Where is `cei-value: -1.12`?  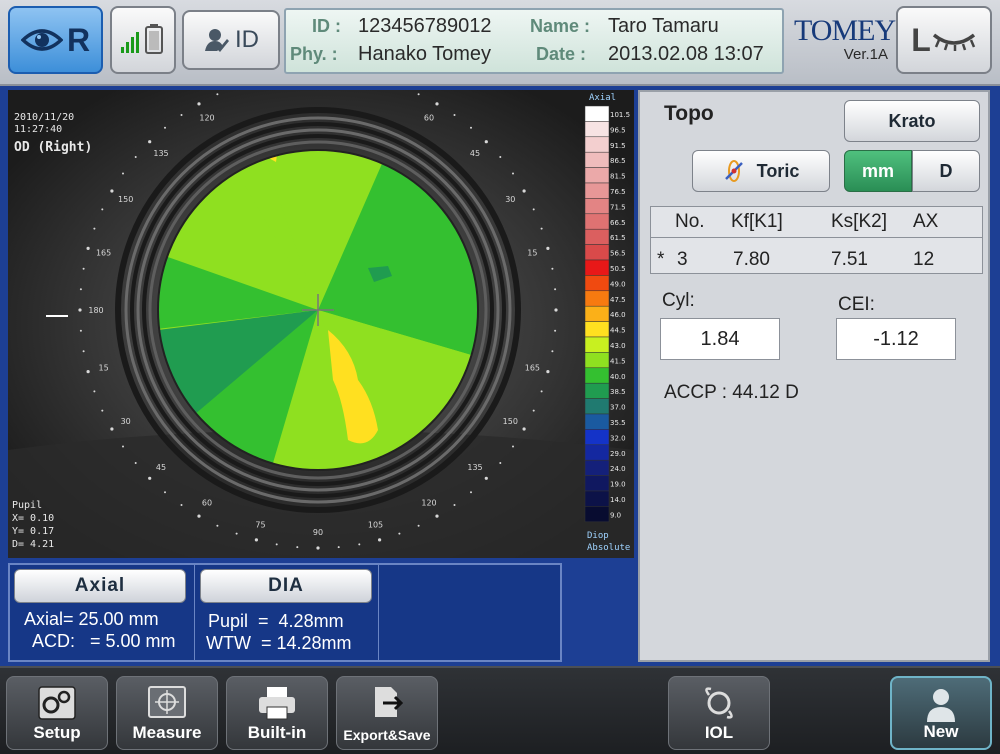 cei-value: -1.12 is located at coordinates (896, 339).